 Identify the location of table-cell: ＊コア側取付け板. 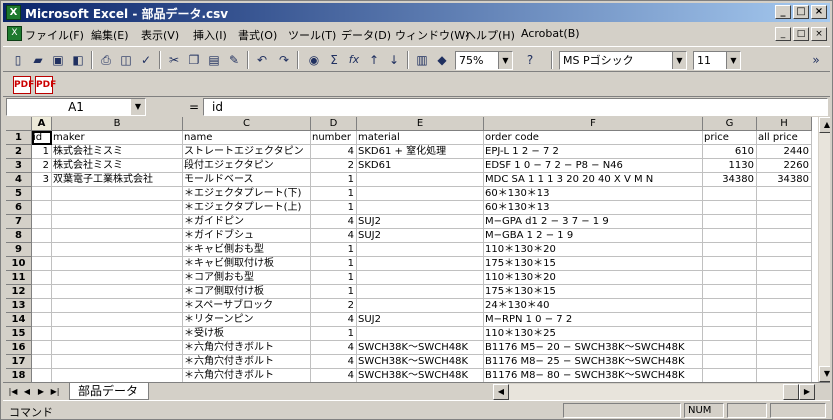
(247, 292).